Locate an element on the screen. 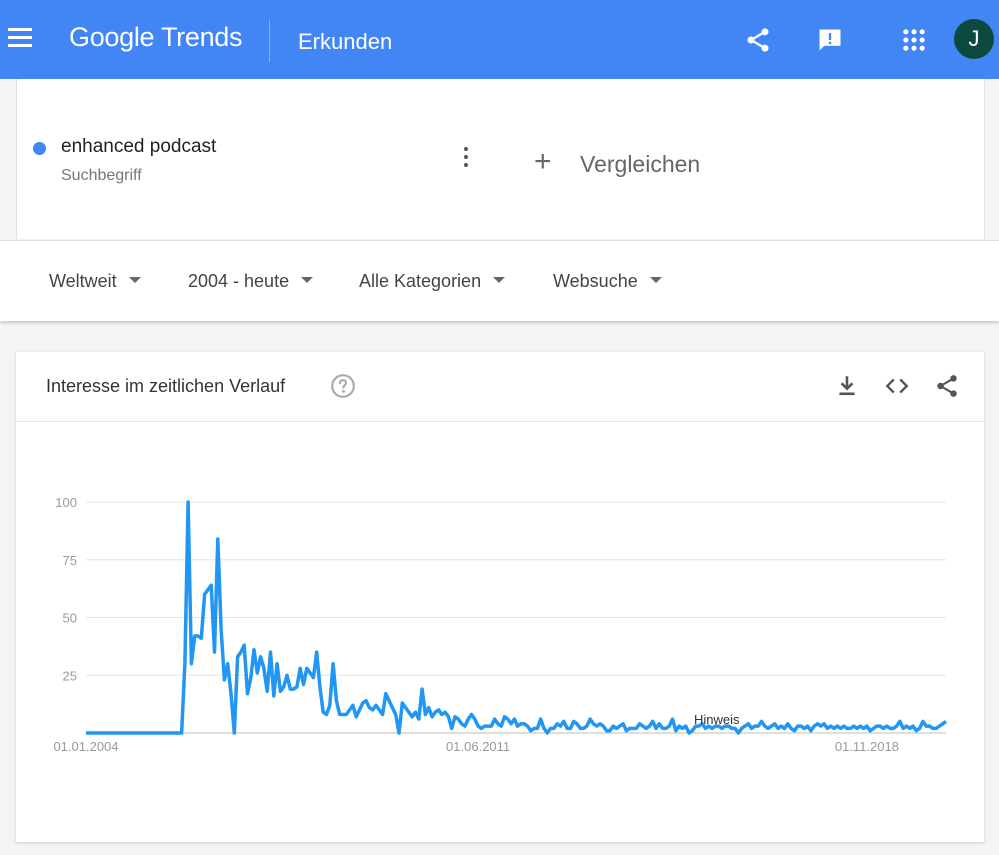 The width and height of the screenshot is (999, 855). x-tick-label: 01.01.2004 is located at coordinates (85, 746).